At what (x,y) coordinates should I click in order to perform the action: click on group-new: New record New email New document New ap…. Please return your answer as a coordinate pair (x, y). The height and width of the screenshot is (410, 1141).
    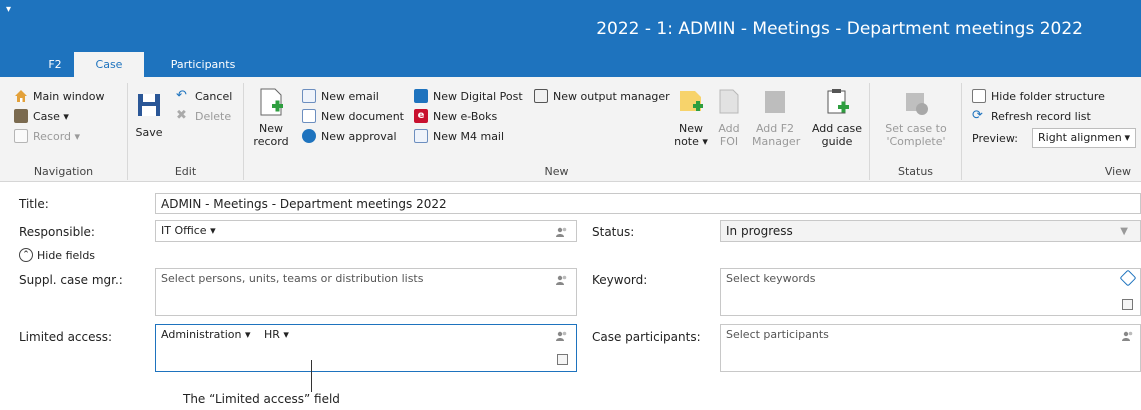
    Looking at the image, I should click on (557, 131).